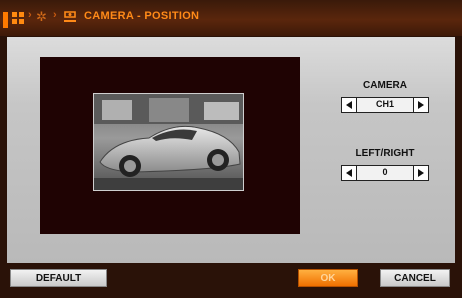 The image size is (462, 298). I want to click on left-right-value: 0, so click(385, 172).